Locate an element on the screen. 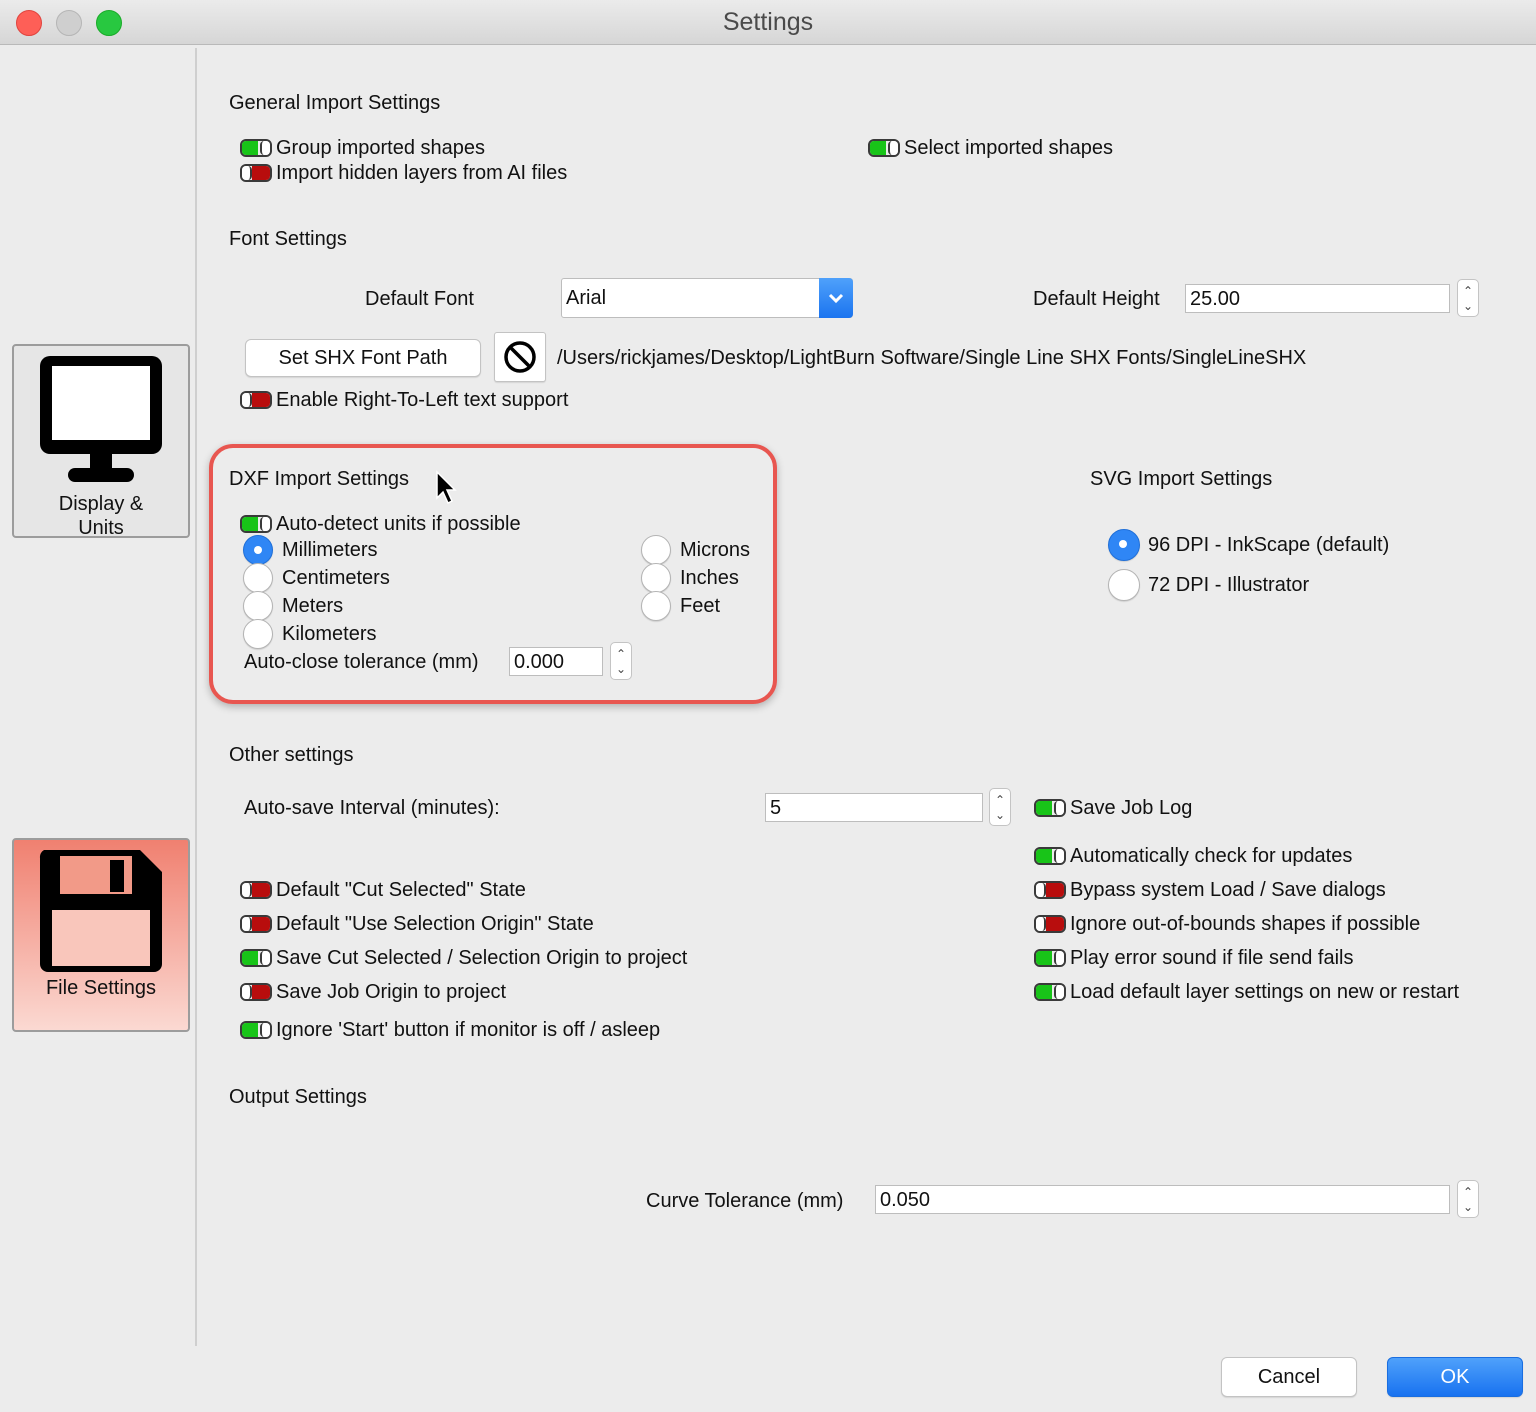 The image size is (1536, 1412). clear-shx-path-button is located at coordinates (520, 357).